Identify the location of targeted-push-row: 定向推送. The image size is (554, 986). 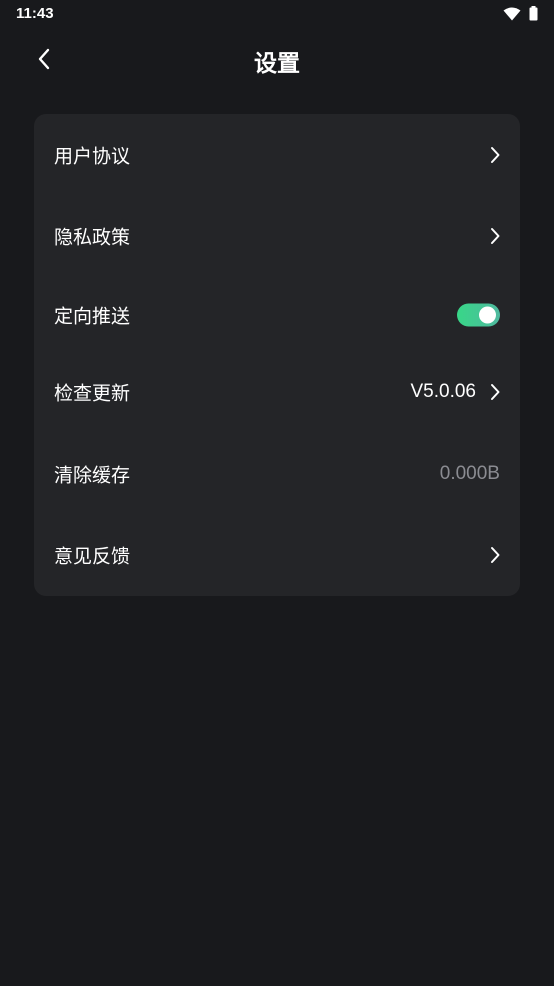
(277, 315).